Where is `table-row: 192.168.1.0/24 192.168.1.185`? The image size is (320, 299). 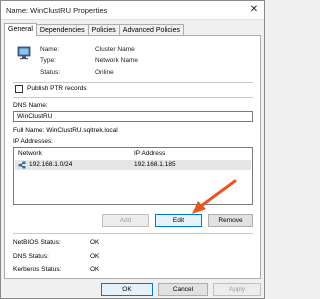
table-row: 192.168.1.0/24 192.168.1.185 is located at coordinates (133, 165).